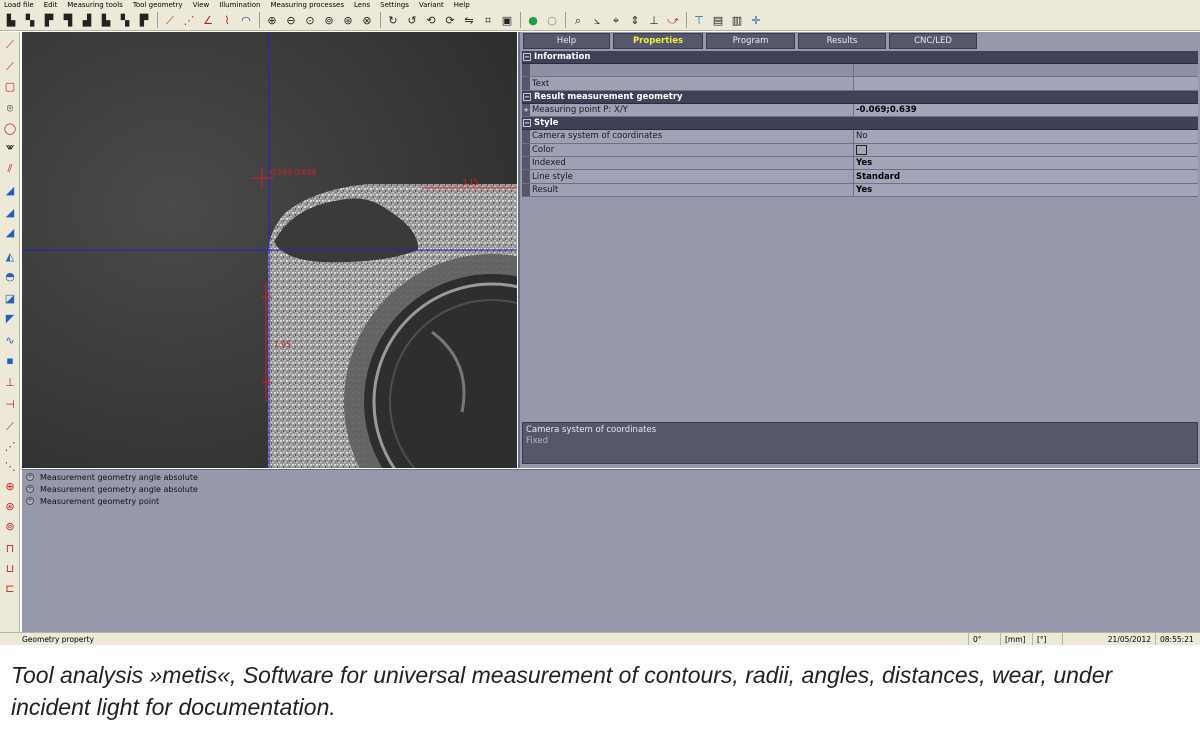 Image resolution: width=1200 pixels, height=730 pixels. Describe the element at coordinates (10, 588) in the screenshot. I see `brackets-icon: ⊏` at that location.